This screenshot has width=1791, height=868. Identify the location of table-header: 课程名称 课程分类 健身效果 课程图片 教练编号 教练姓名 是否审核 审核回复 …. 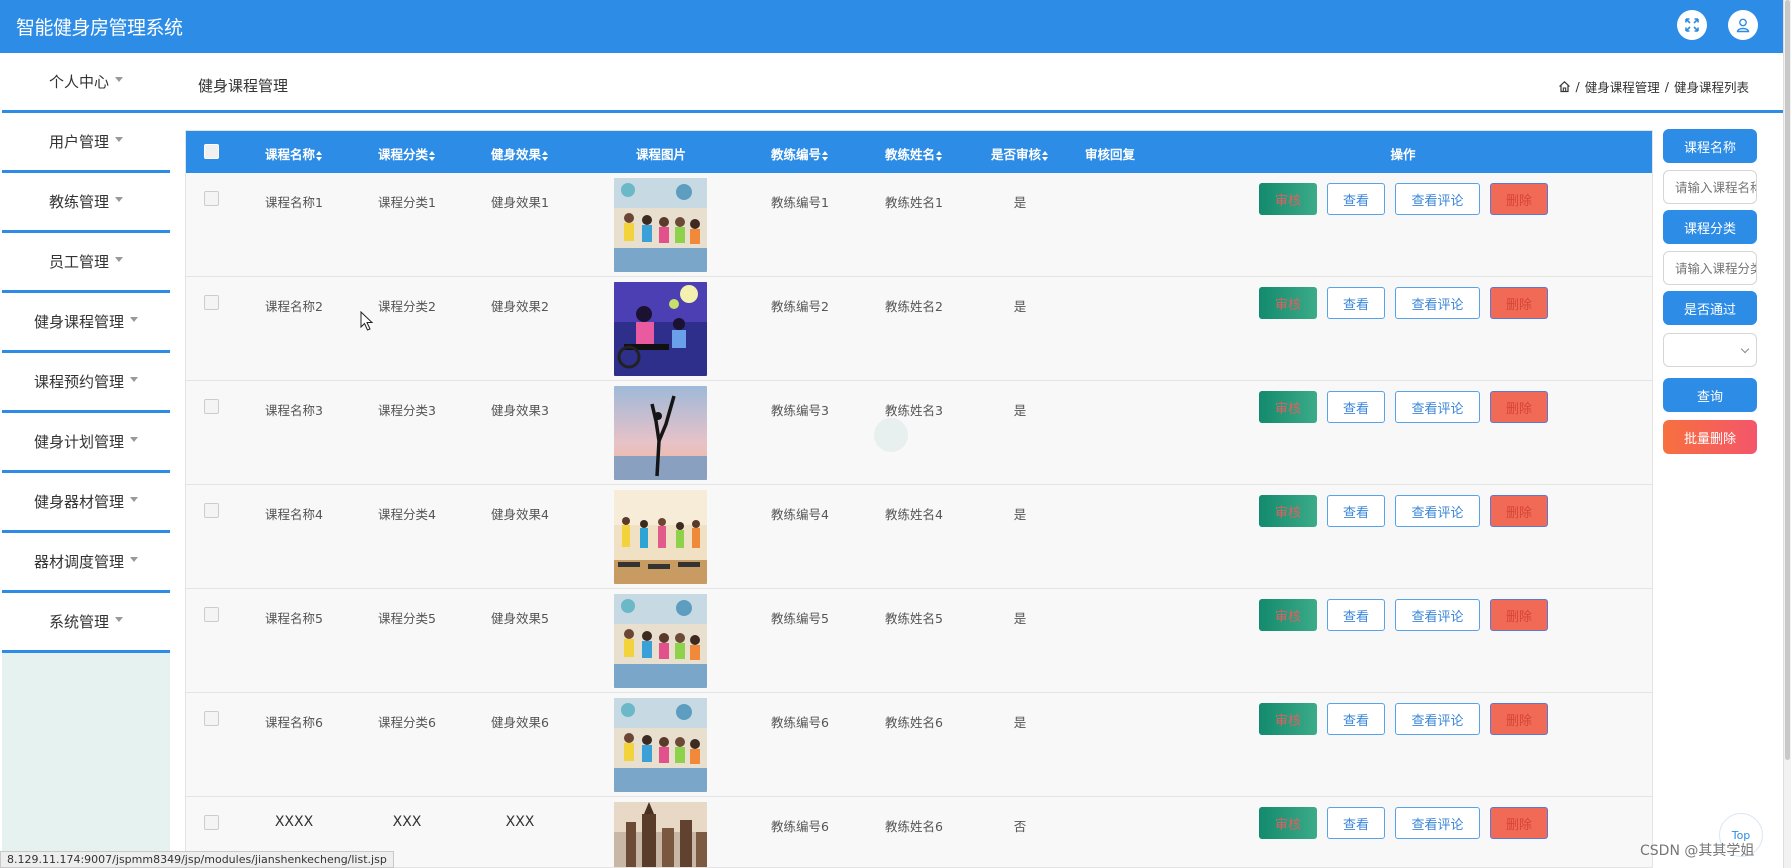
(919, 152).